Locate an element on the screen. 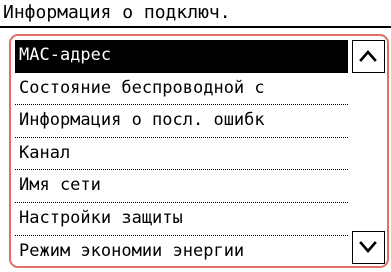 The width and height of the screenshot is (391, 272). scroll-up-button is located at coordinates (368, 56).